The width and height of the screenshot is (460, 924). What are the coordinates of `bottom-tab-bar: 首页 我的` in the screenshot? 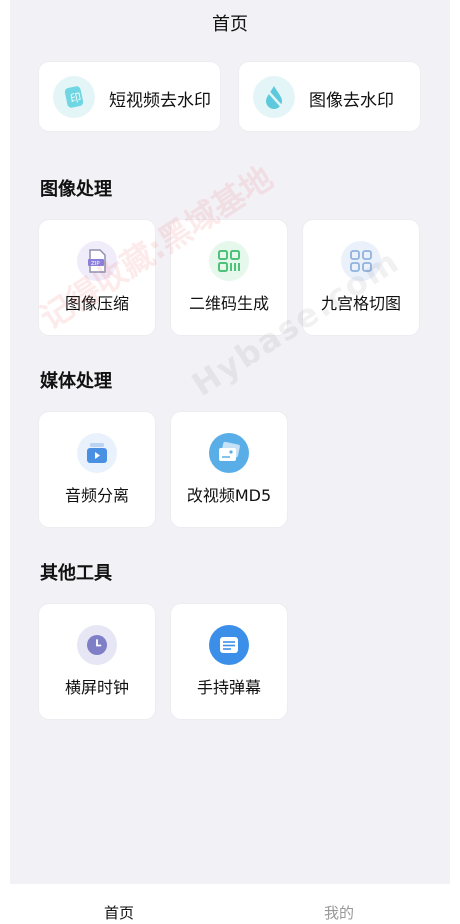 It's located at (230, 904).